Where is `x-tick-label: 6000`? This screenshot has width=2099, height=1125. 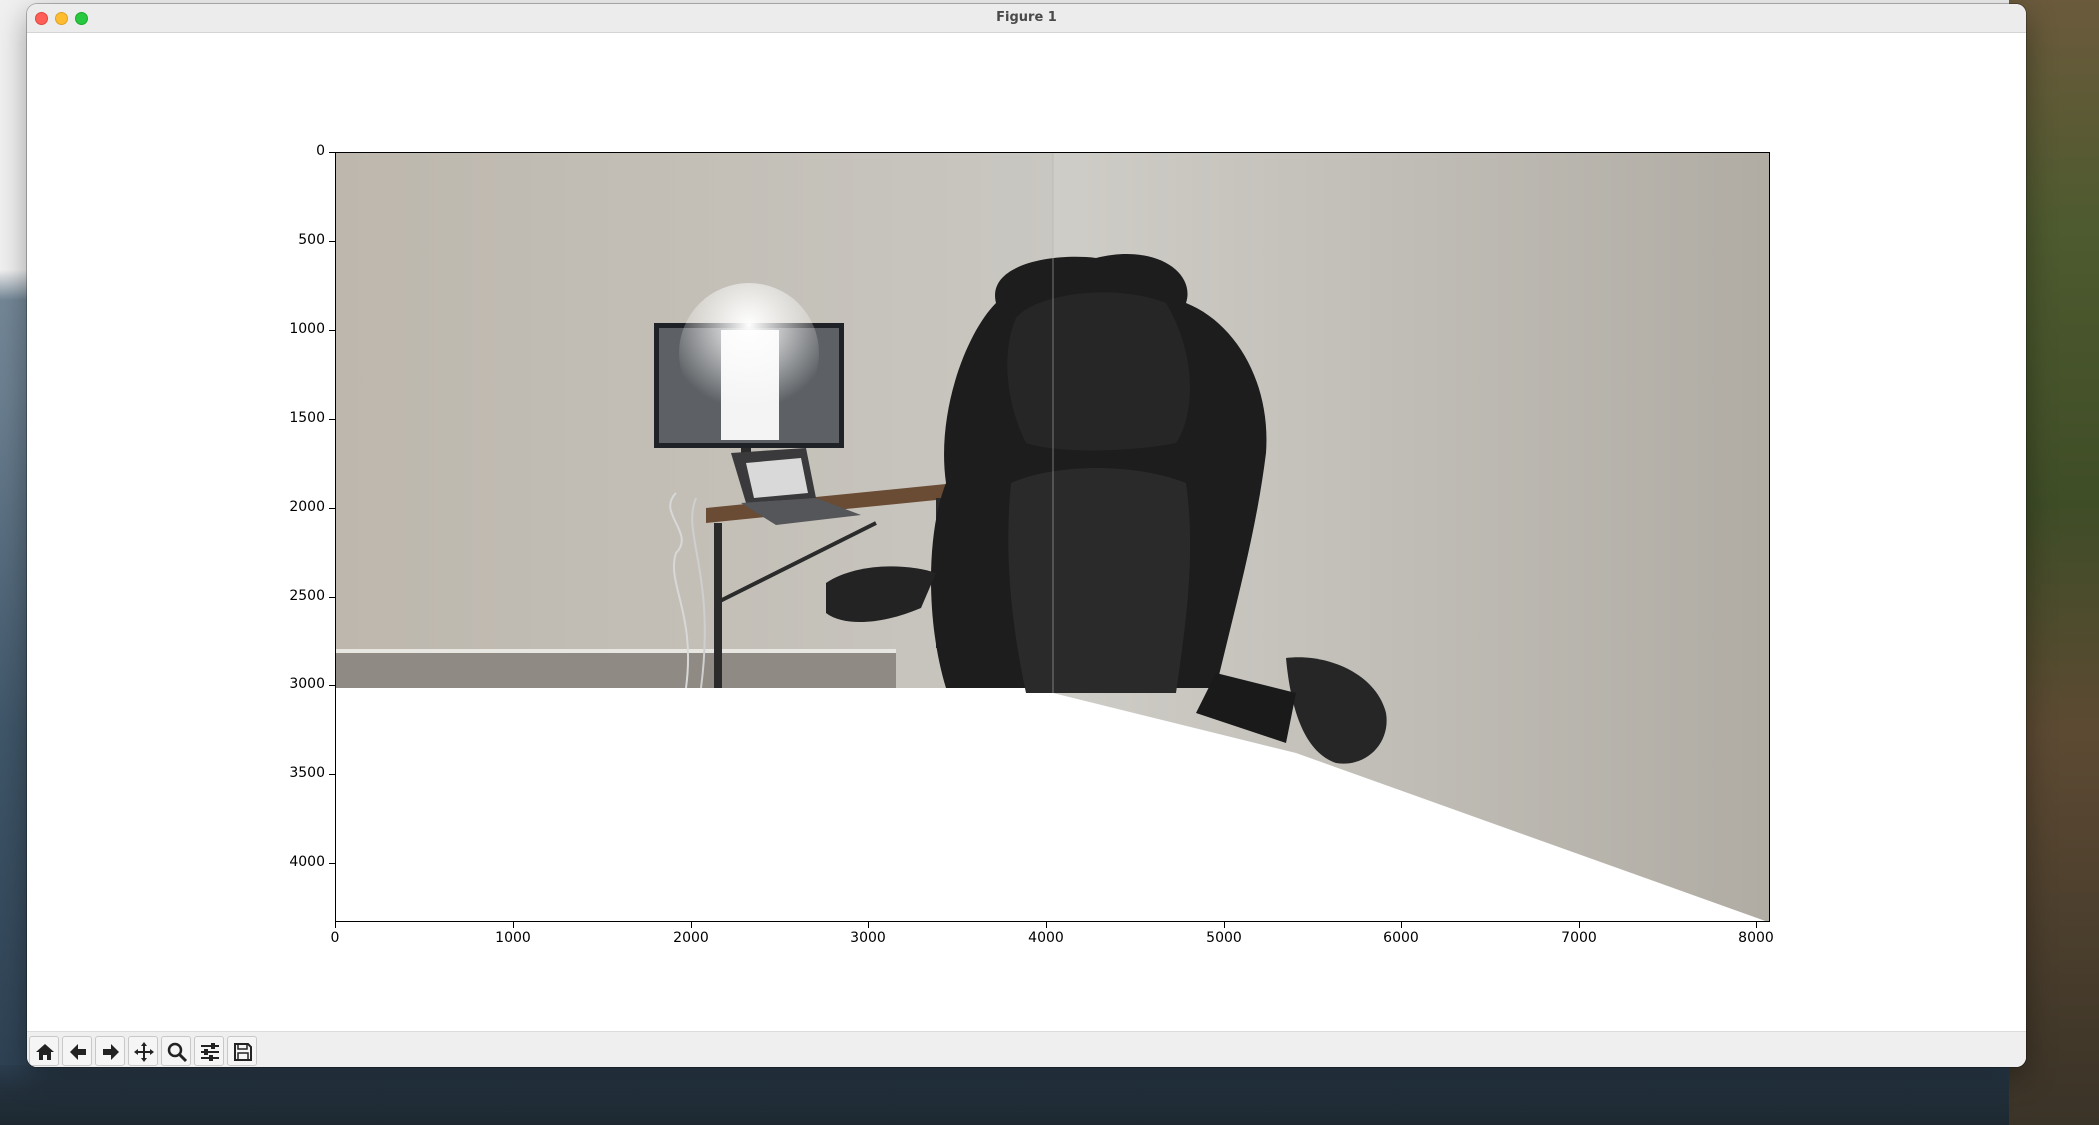 x-tick-label: 6000 is located at coordinates (1401, 938).